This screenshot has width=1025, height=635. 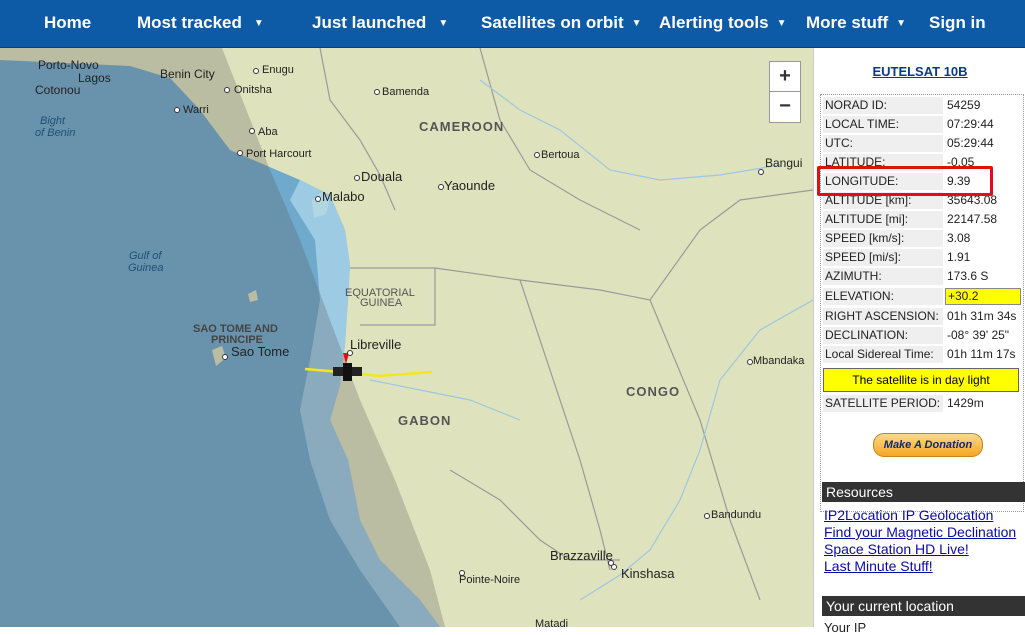 I want to click on row-azimuth: AZIMUTH: 173.6 S, so click(x=906, y=276).